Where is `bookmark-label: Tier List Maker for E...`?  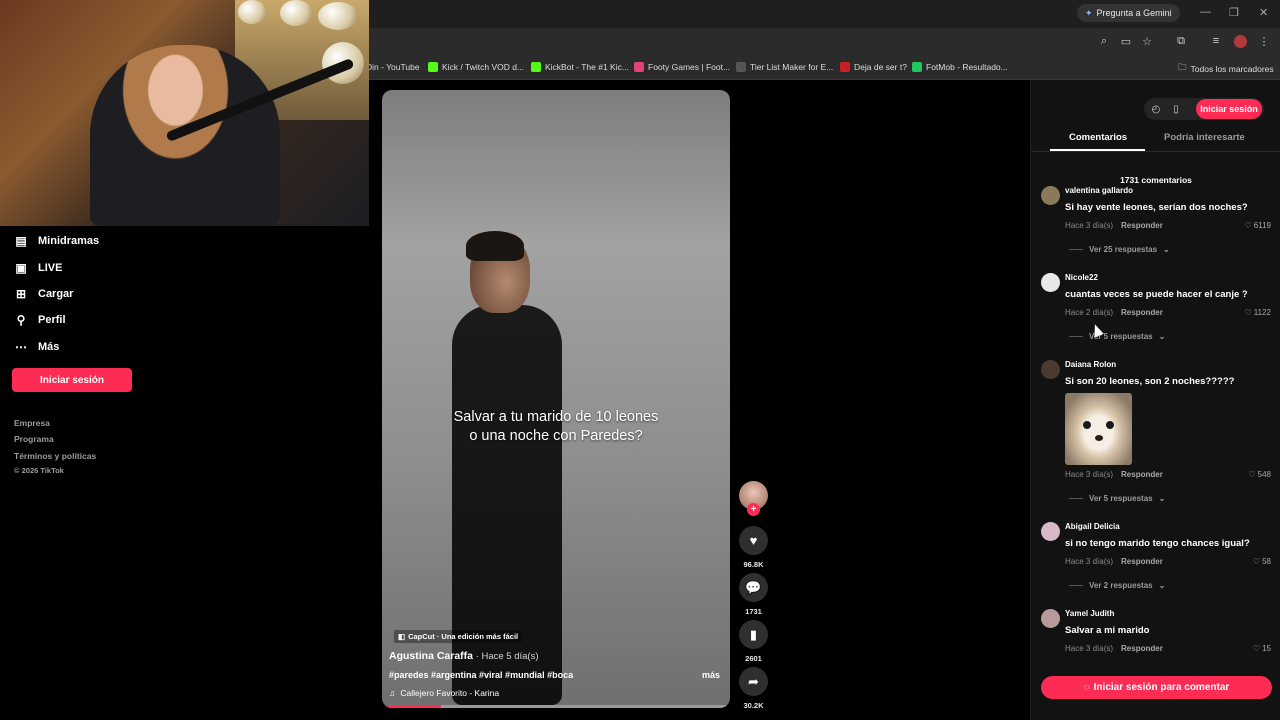
bookmark-label: Tier List Maker for E... is located at coordinates (792, 67).